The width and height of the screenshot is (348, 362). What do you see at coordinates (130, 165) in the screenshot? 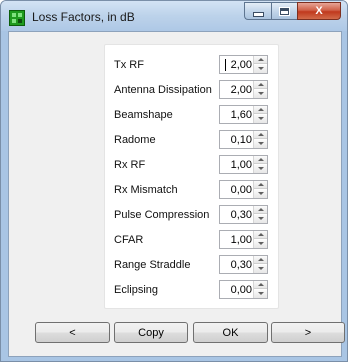
I see `factor-label: Rx RF` at bounding box center [130, 165].